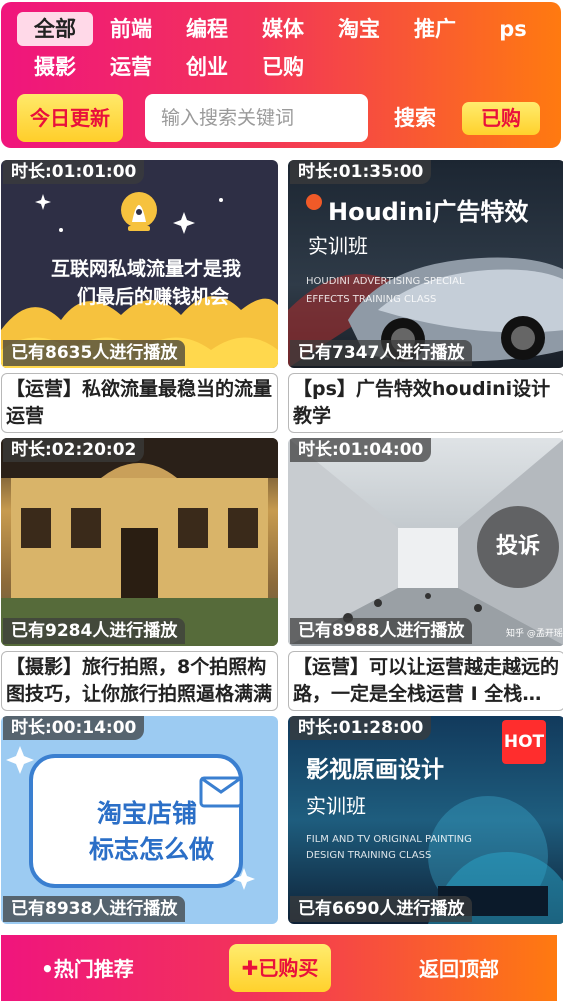 The width and height of the screenshot is (563, 1001). I want to click on thumbnail-caption-line-4: DESIGN TRAINING CLASS, so click(369, 855).